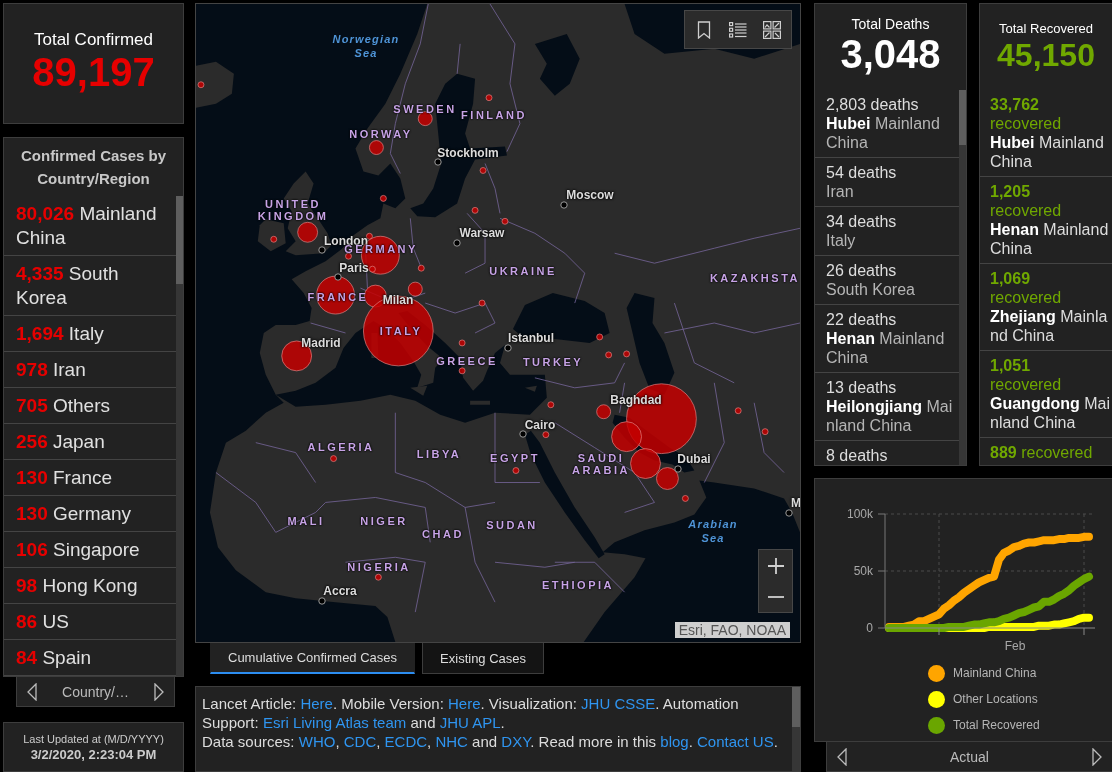 The height and width of the screenshot is (772, 1112). What do you see at coordinates (334, 722) in the screenshot?
I see `link: Esri Living Atlas team` at bounding box center [334, 722].